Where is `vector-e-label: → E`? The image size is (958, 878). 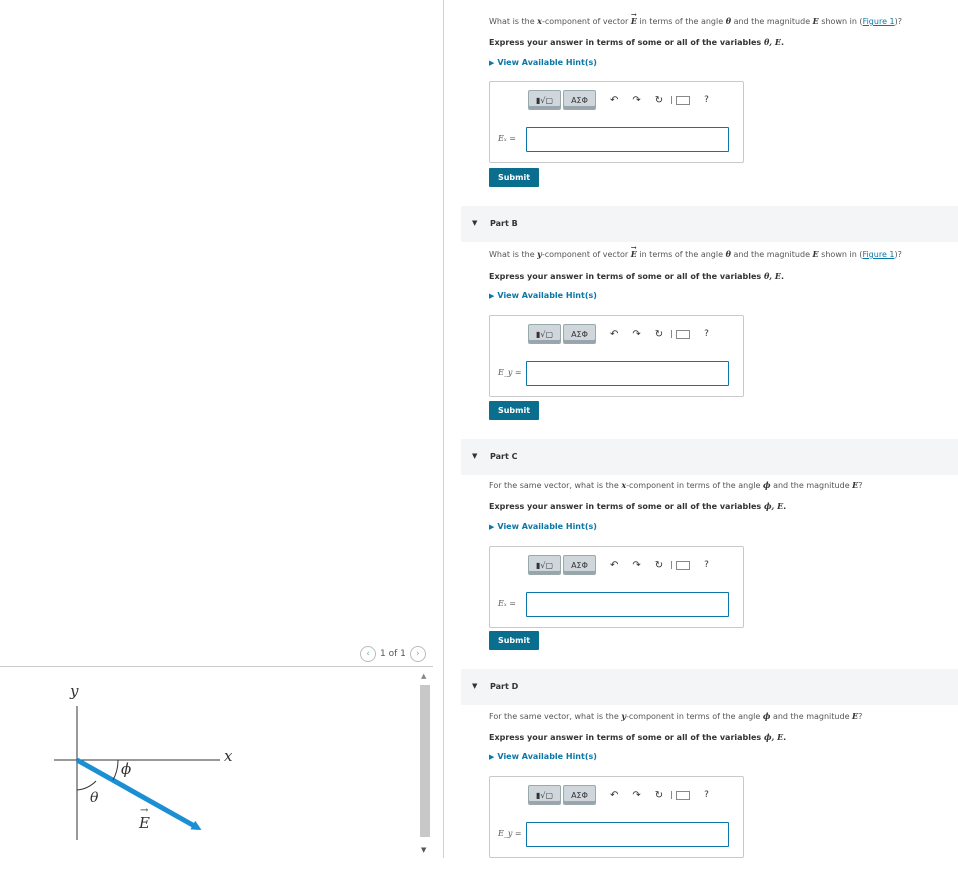
vector-e-label: → E is located at coordinates (144, 818).